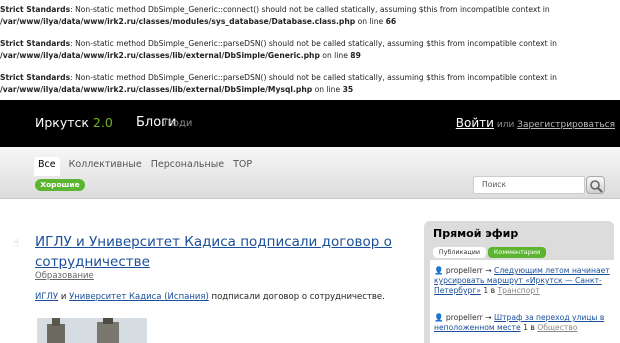  I want to click on site-logo: Иркутск 2.0, so click(74, 122).